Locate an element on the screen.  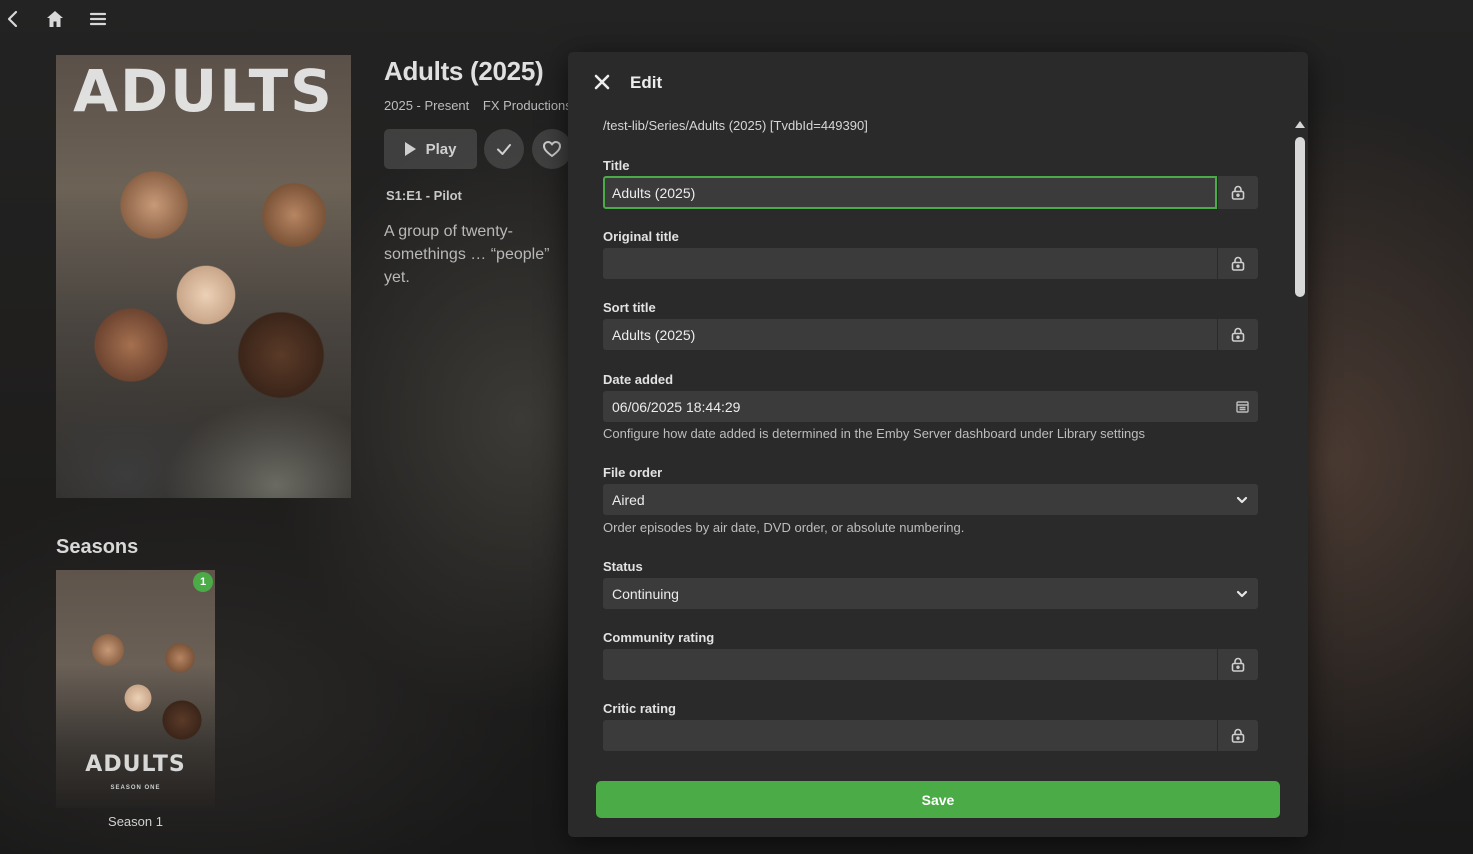
critic-rating-lock-button is located at coordinates (1237, 735).